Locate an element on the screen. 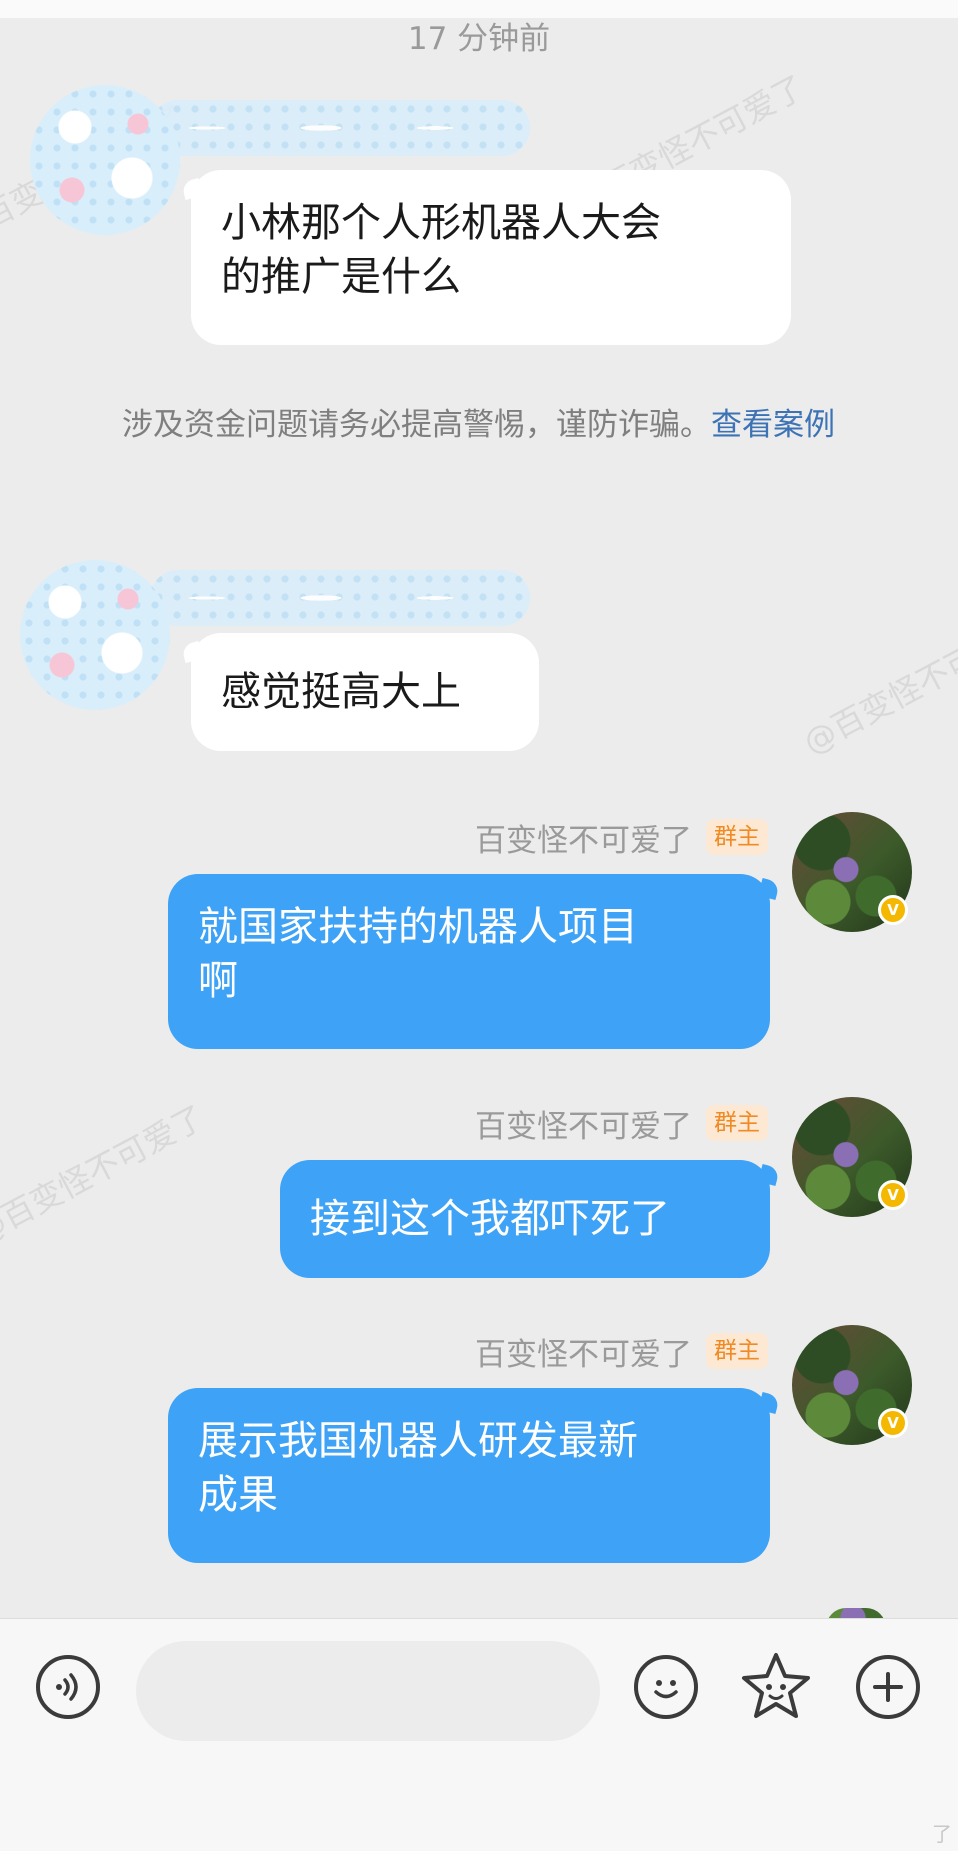 The height and width of the screenshot is (1851, 958). message-bubble: 接到这个我都吓死了 is located at coordinates (525, 1219).